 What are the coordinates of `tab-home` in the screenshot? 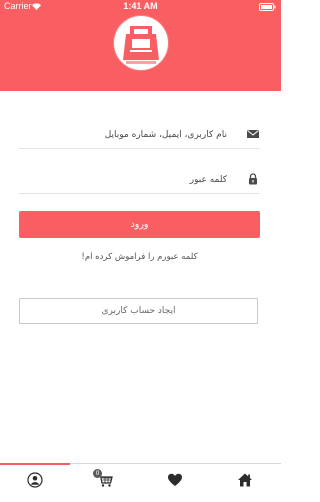 It's located at (245, 481).